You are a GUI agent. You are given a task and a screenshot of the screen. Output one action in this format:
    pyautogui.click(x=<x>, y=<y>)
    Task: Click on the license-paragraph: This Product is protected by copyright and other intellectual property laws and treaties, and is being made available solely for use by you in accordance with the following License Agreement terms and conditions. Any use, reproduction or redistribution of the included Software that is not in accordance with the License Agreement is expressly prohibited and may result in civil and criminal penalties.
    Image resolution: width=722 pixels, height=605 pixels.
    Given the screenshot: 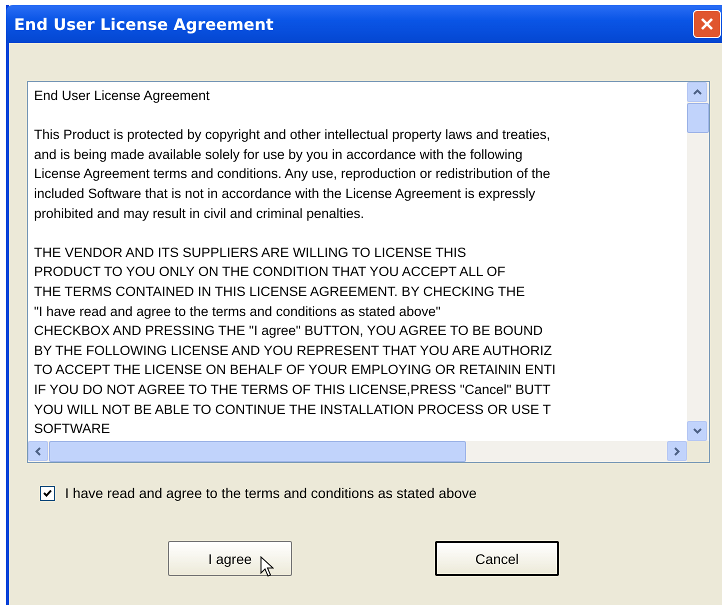 What is the action you would take?
    pyautogui.click(x=293, y=174)
    